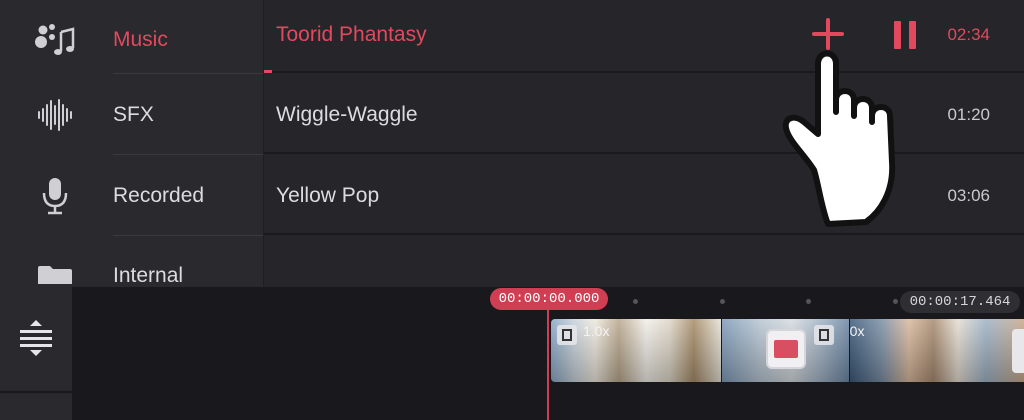 Image resolution: width=1024 pixels, height=420 pixels. I want to click on sidebar-item-label: SFX, so click(133, 114).